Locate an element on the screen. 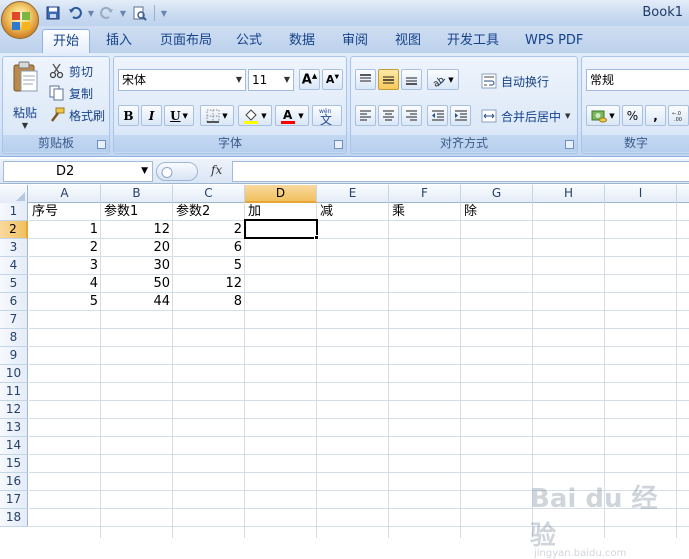 This screenshot has width=689, height=559. column-header-e: E is located at coordinates (353, 194).